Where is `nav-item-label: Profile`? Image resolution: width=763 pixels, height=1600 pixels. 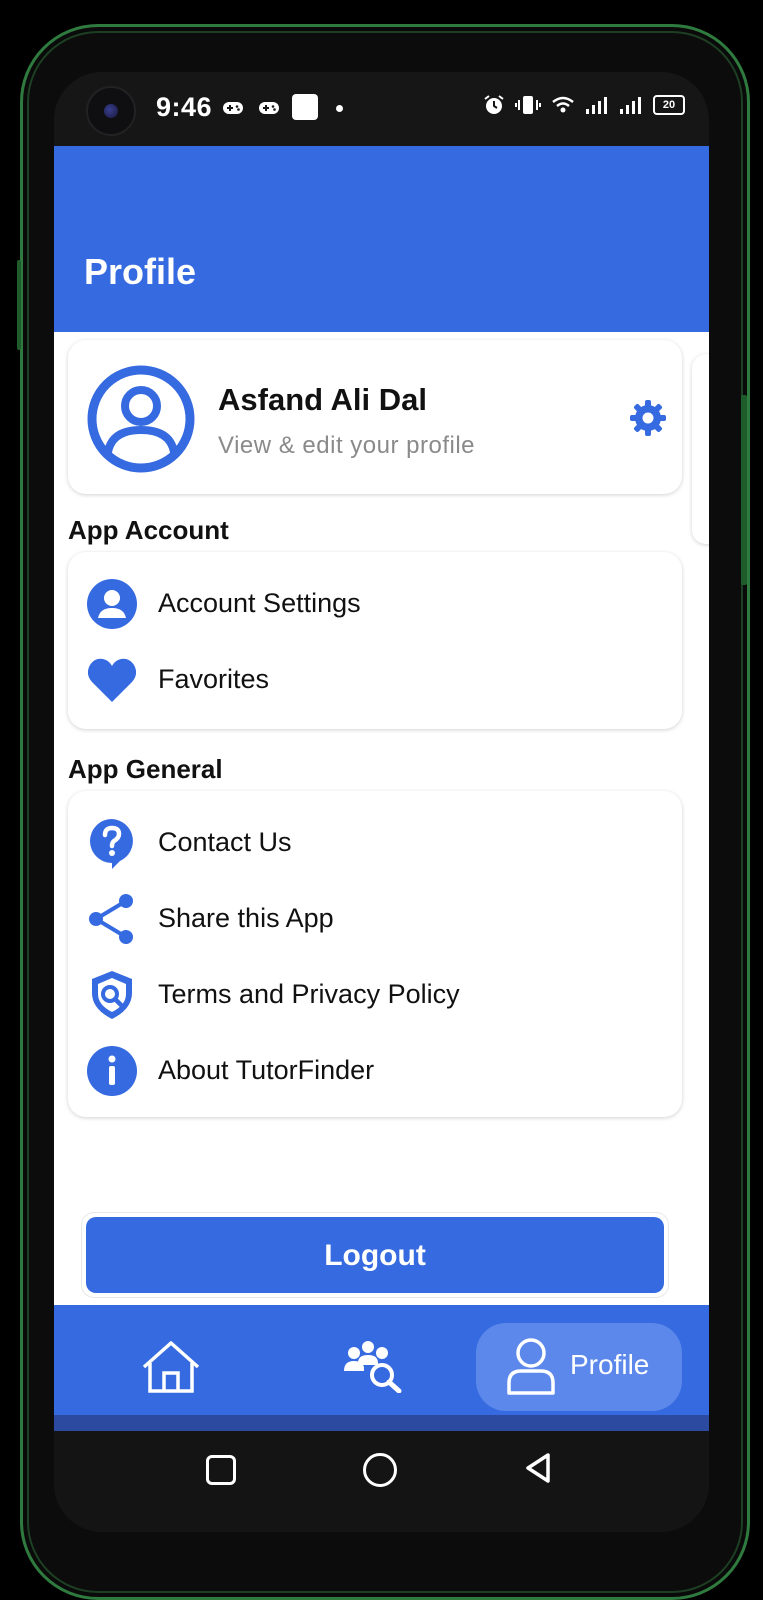
nav-item-label: Profile is located at coordinates (610, 1364).